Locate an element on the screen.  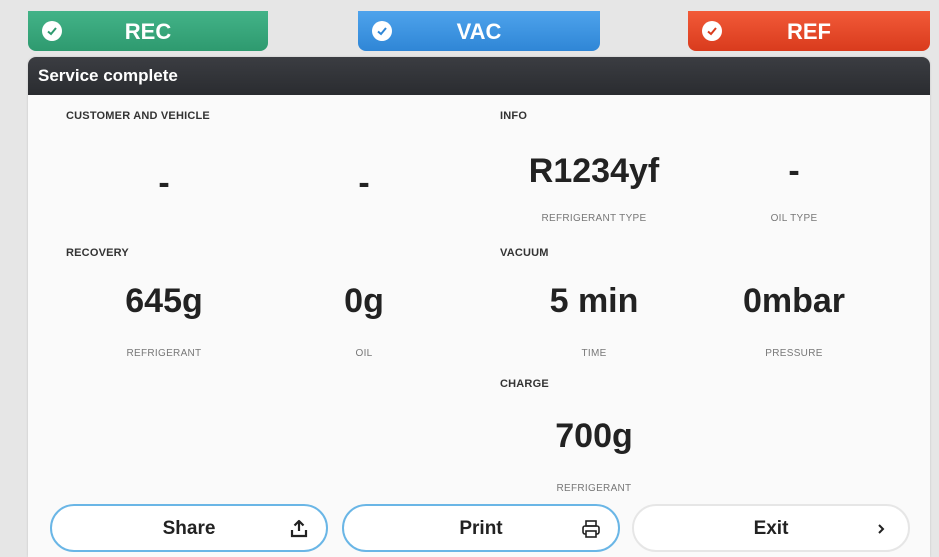
print-button-label: Print is located at coordinates (481, 528).